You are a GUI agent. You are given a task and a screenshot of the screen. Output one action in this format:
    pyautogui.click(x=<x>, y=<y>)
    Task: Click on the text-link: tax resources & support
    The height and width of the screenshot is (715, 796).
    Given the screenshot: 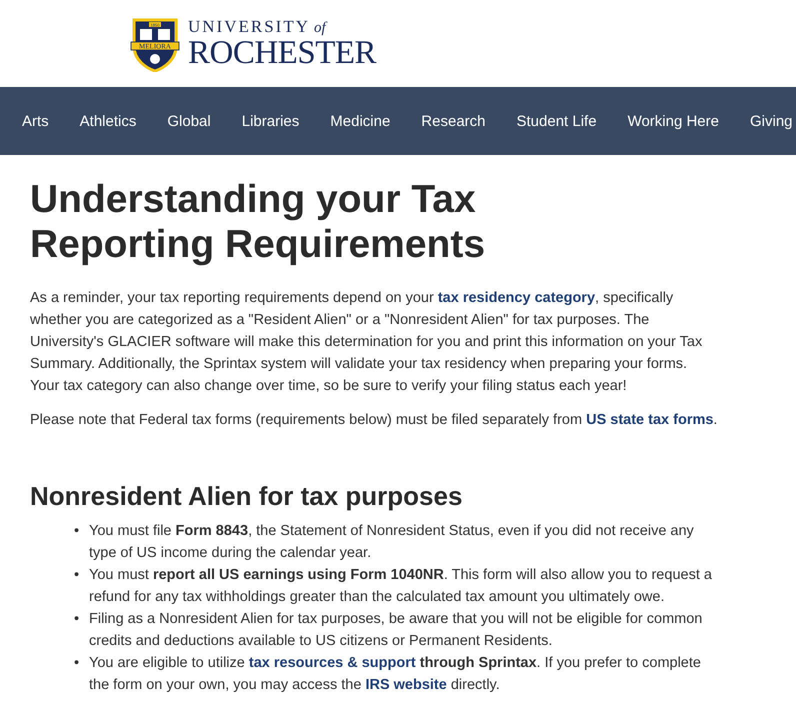 What is the action you would take?
    pyautogui.click(x=332, y=663)
    